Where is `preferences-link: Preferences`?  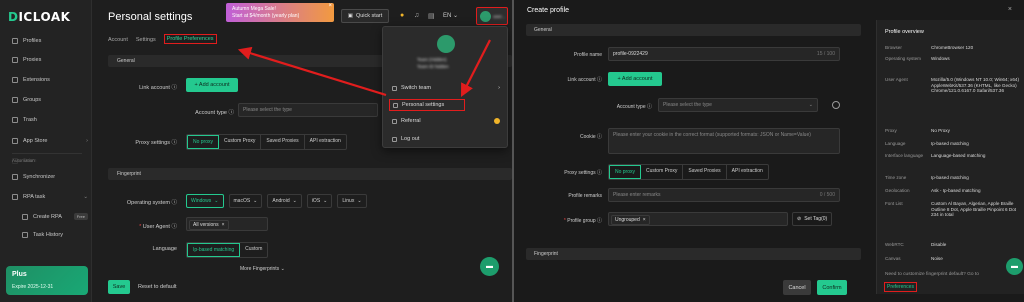
preferences-link: Preferences is located at coordinates (900, 287).